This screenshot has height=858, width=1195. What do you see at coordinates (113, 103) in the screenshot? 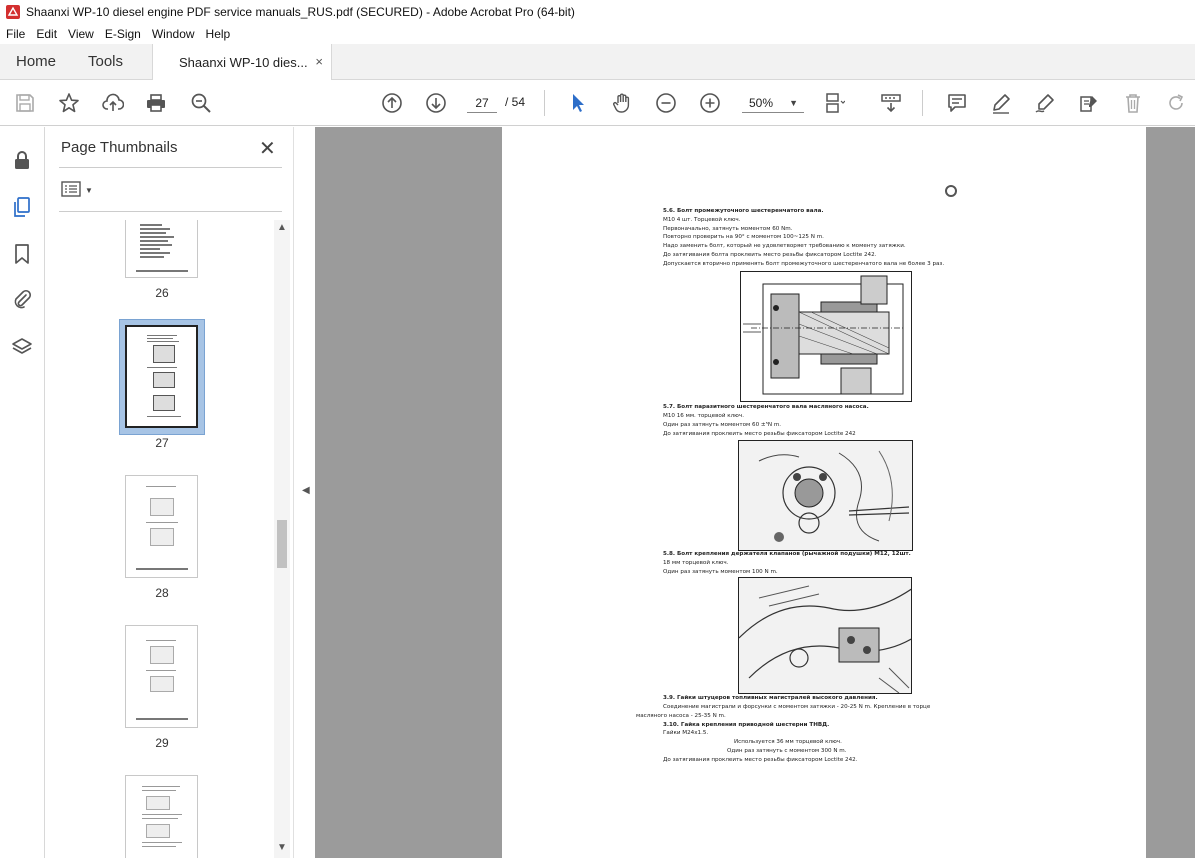
I see `upload-cloud-icon` at bounding box center [113, 103].